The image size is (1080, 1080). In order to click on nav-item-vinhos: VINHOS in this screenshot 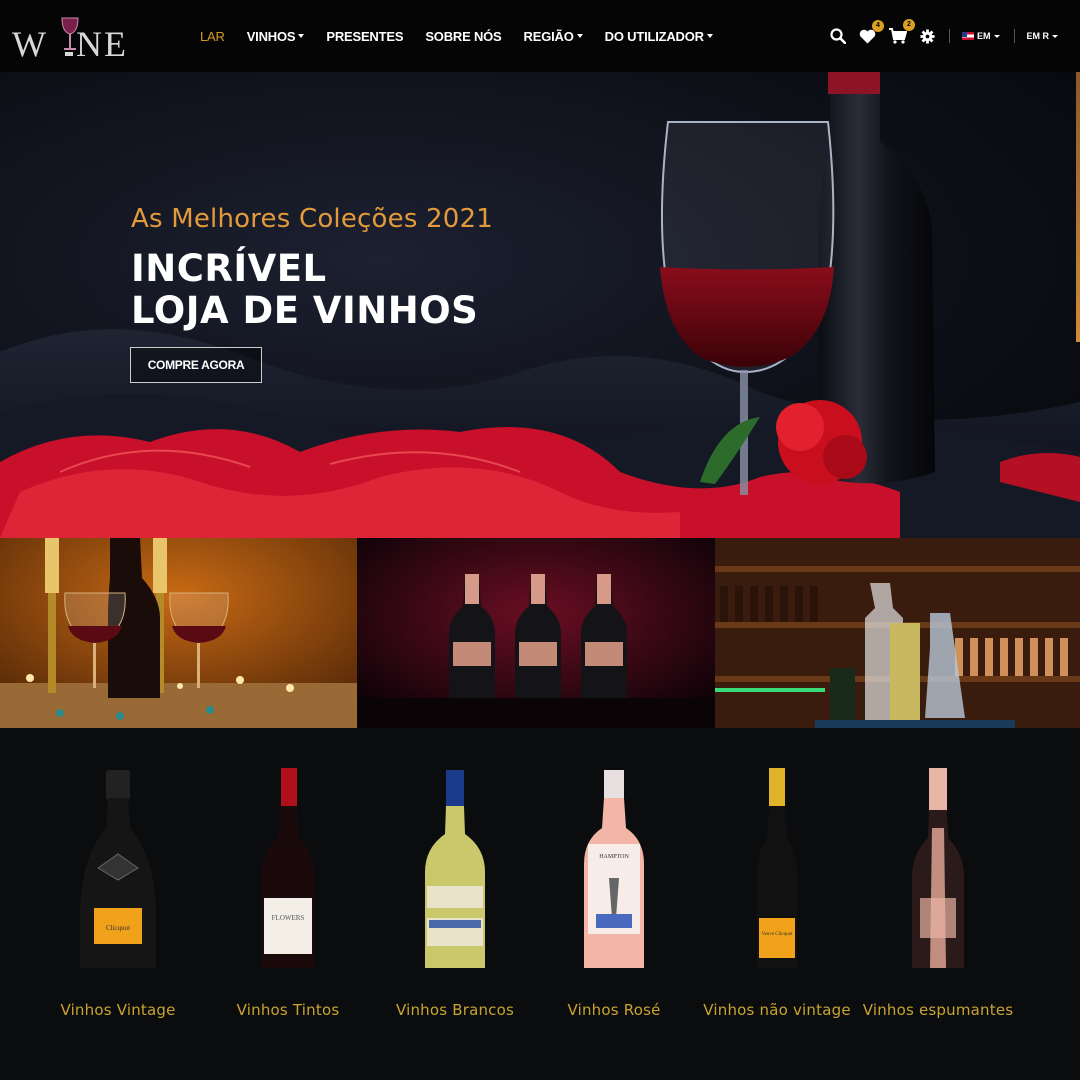, I will do `click(276, 36)`.